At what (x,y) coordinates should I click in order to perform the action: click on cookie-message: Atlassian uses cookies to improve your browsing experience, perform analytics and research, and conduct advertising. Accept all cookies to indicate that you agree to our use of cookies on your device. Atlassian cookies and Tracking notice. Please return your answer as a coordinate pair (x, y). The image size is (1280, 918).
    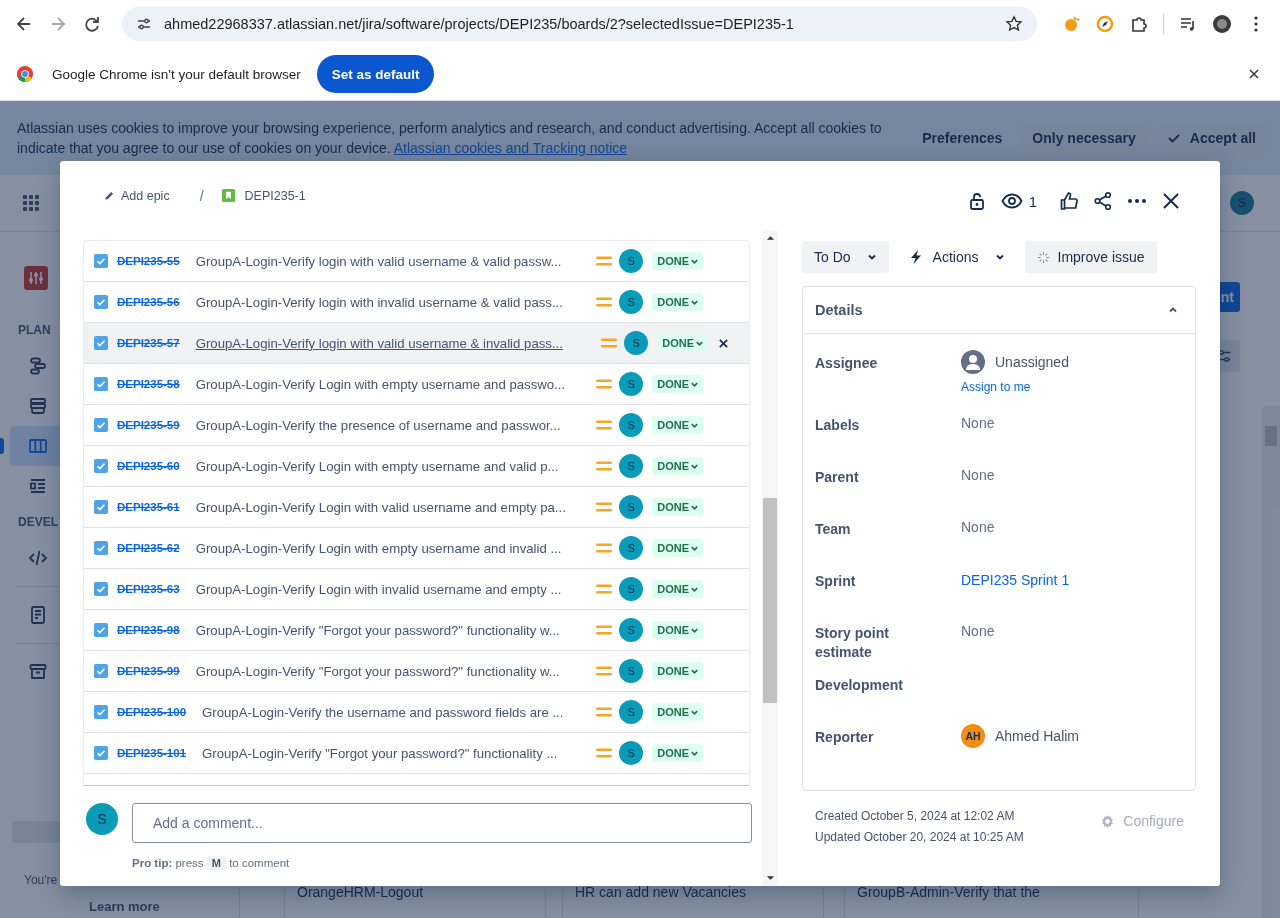
    Looking at the image, I should click on (450, 138).